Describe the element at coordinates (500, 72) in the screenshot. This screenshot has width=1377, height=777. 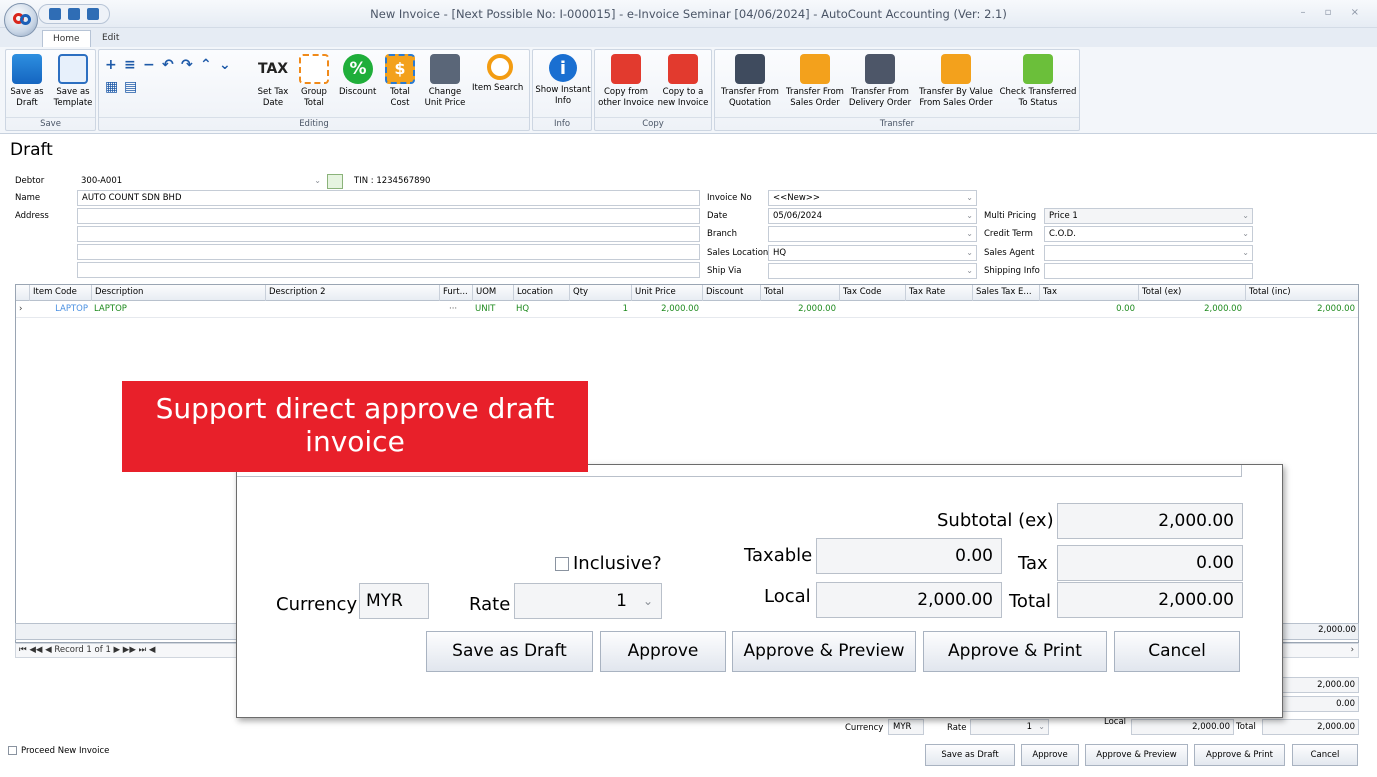
I see `item-search-button: Item Search` at that location.